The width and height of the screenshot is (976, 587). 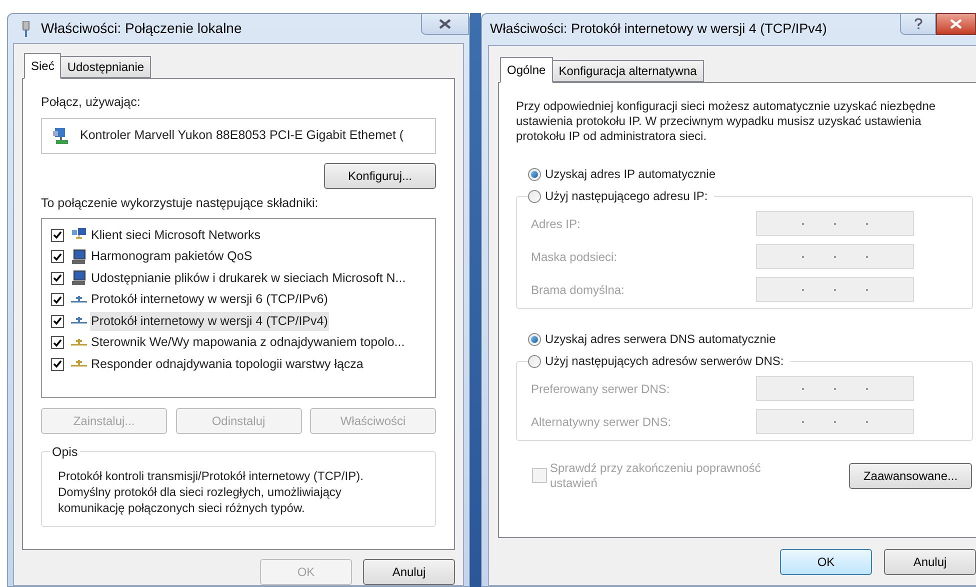 I want to click on tab: Ogólne, so click(x=526, y=70).